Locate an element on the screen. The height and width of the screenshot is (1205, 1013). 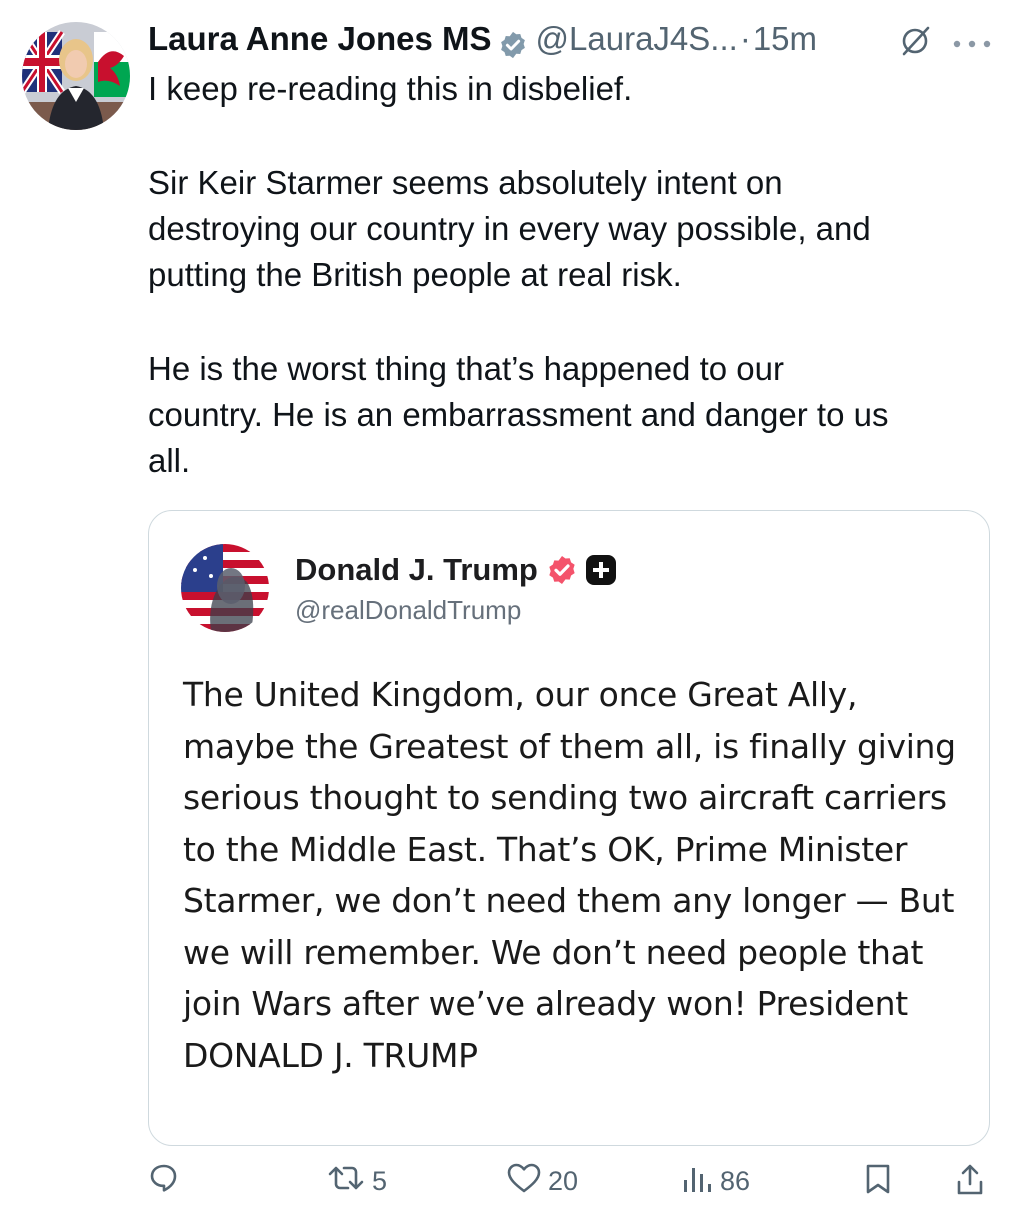
analytics-icon is located at coordinates (697, 1181).